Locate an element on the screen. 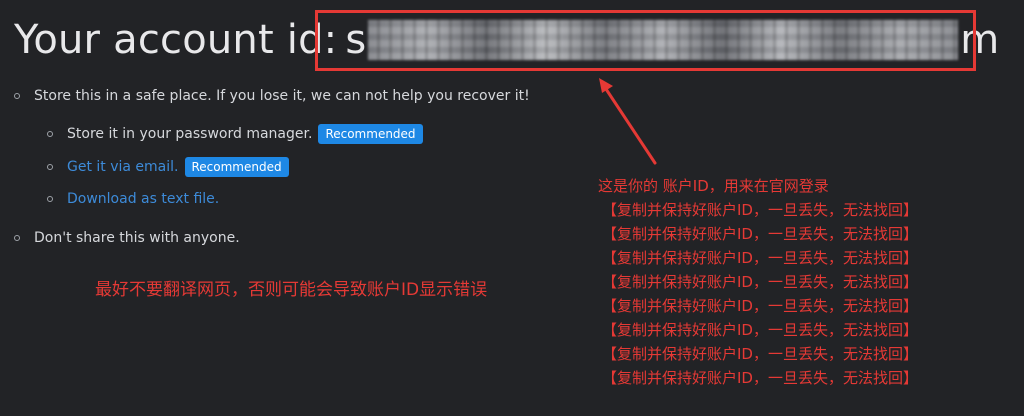 This screenshot has width=1024, height=416. dont-share-text: Don't share this with anyone. is located at coordinates (137, 238).